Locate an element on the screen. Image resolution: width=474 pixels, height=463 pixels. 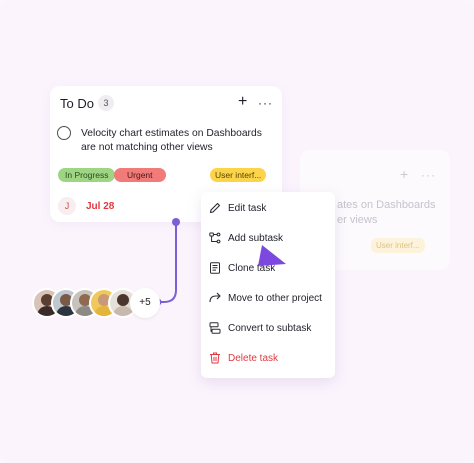
tag-urgent: Urgent is located at coordinates (140, 175).